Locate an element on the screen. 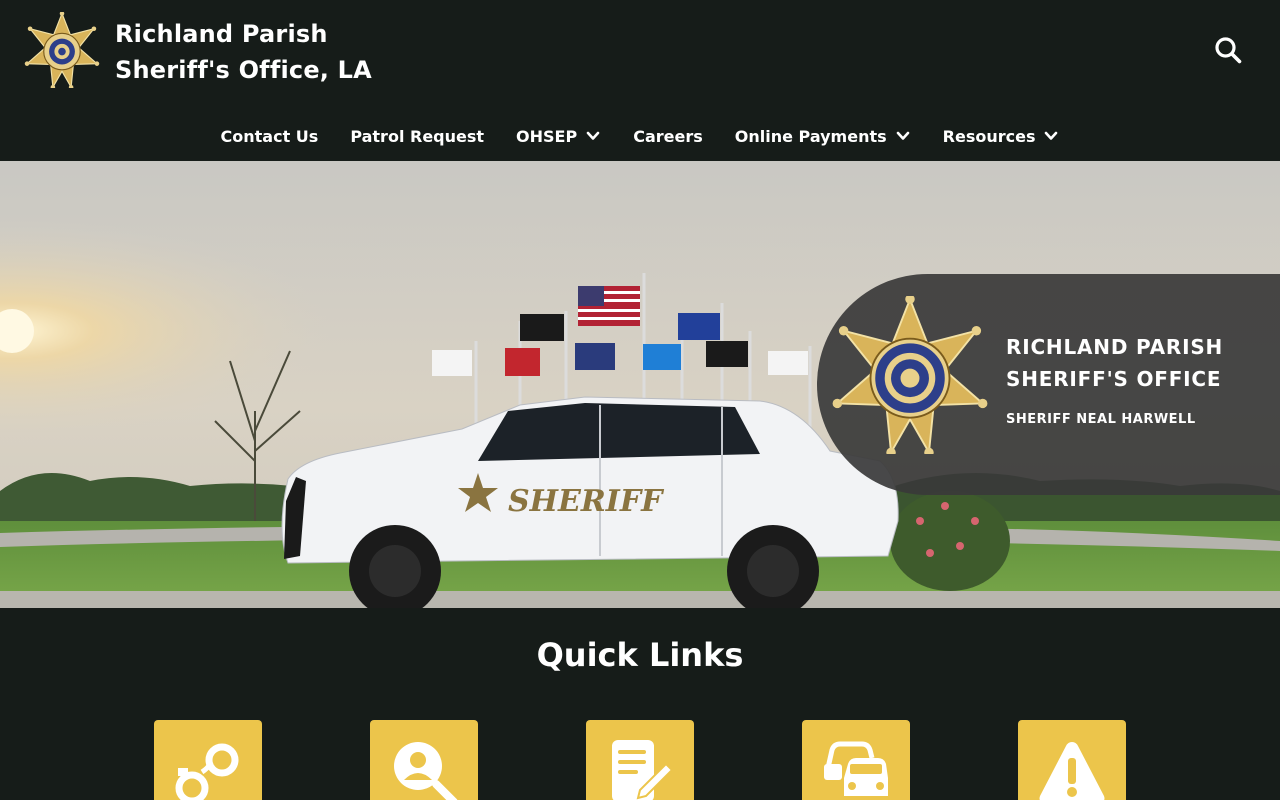 The height and width of the screenshot is (800, 1280). nav-item-careers: Careers is located at coordinates (668, 136).